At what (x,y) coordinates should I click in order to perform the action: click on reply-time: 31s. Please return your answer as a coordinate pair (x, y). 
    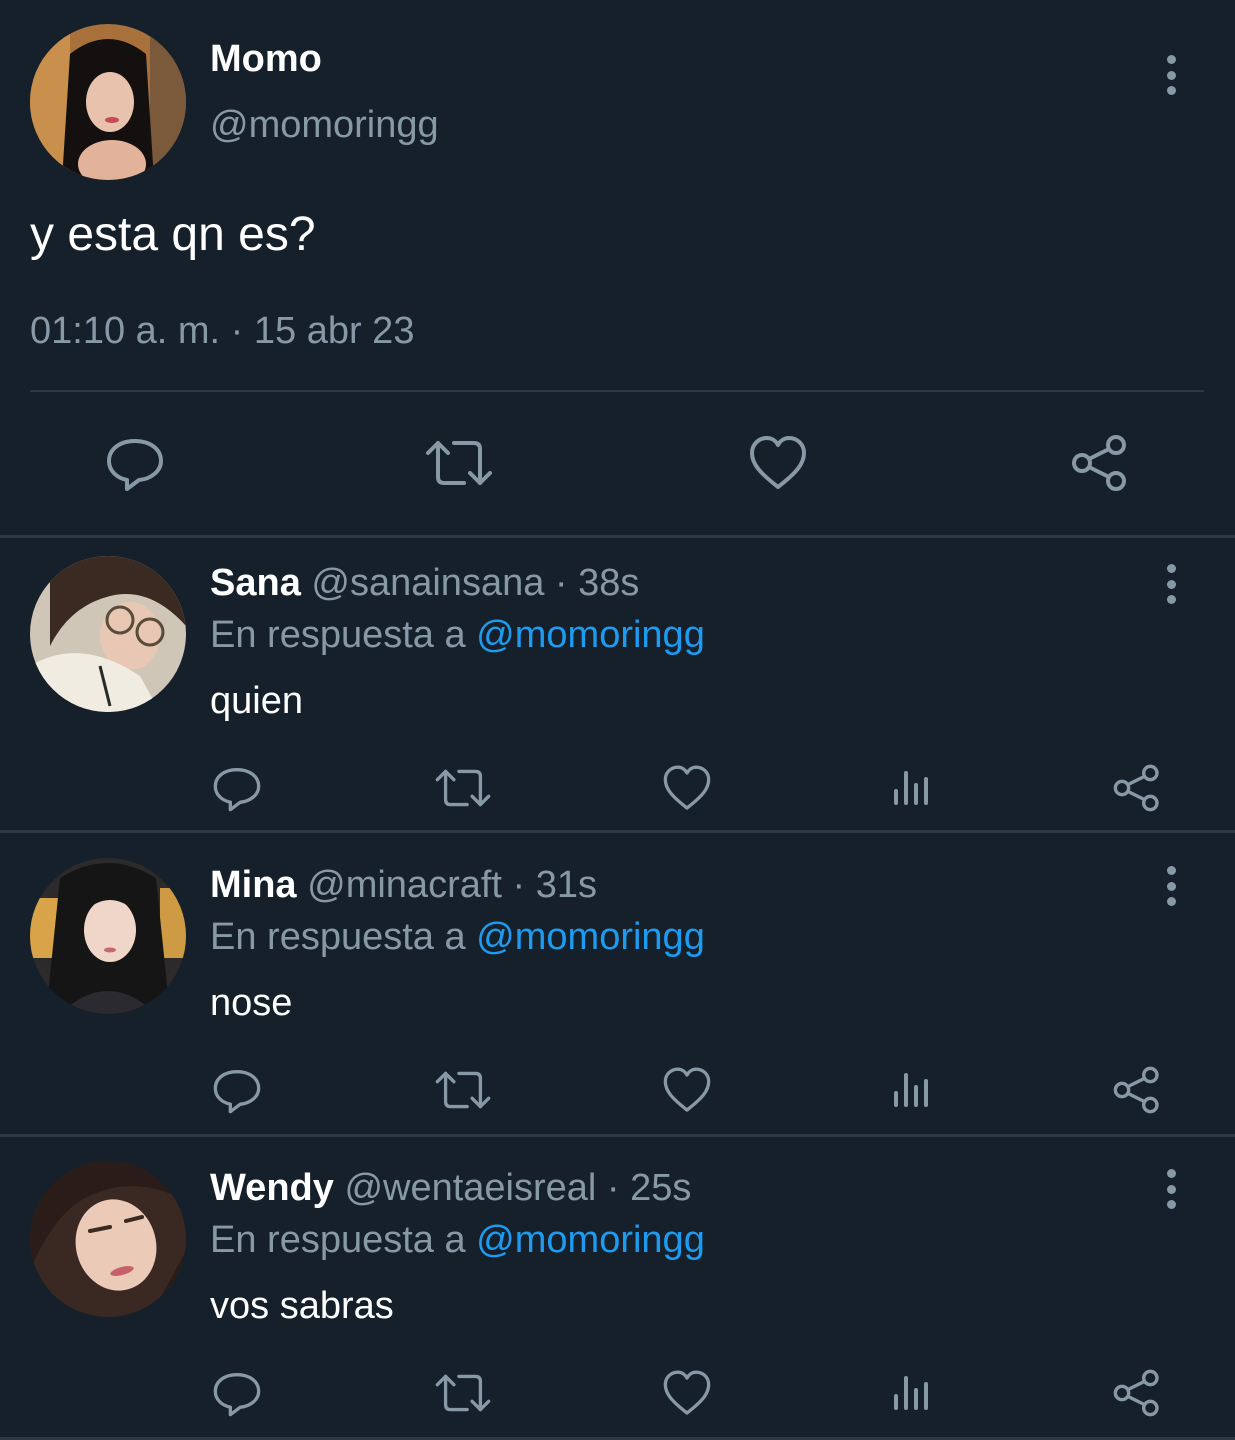
    Looking at the image, I should click on (566, 885).